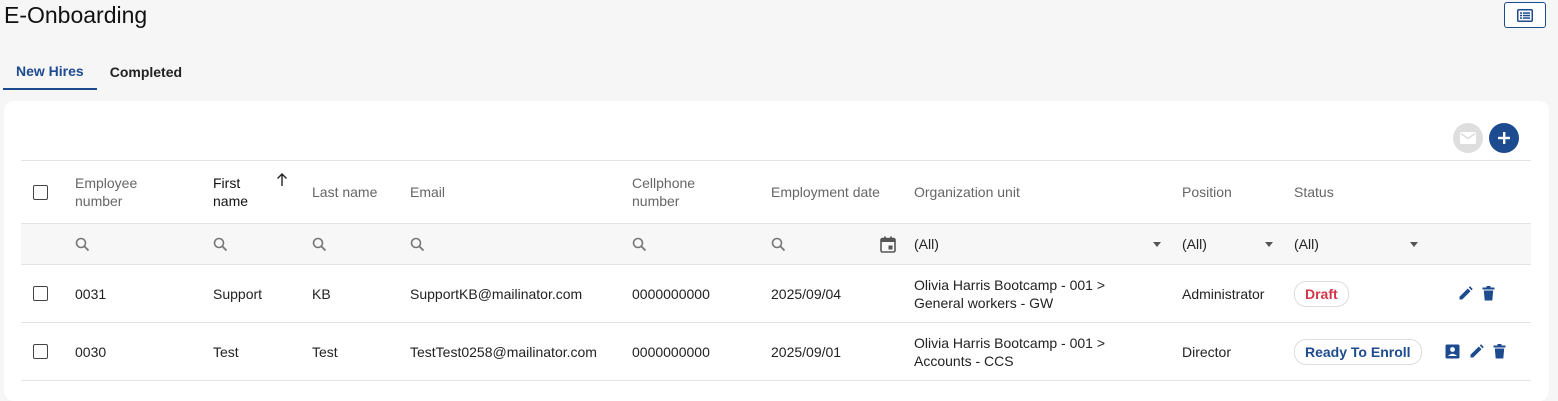  Describe the element at coordinates (146, 71) in the screenshot. I see `tab-completed: Completed` at that location.